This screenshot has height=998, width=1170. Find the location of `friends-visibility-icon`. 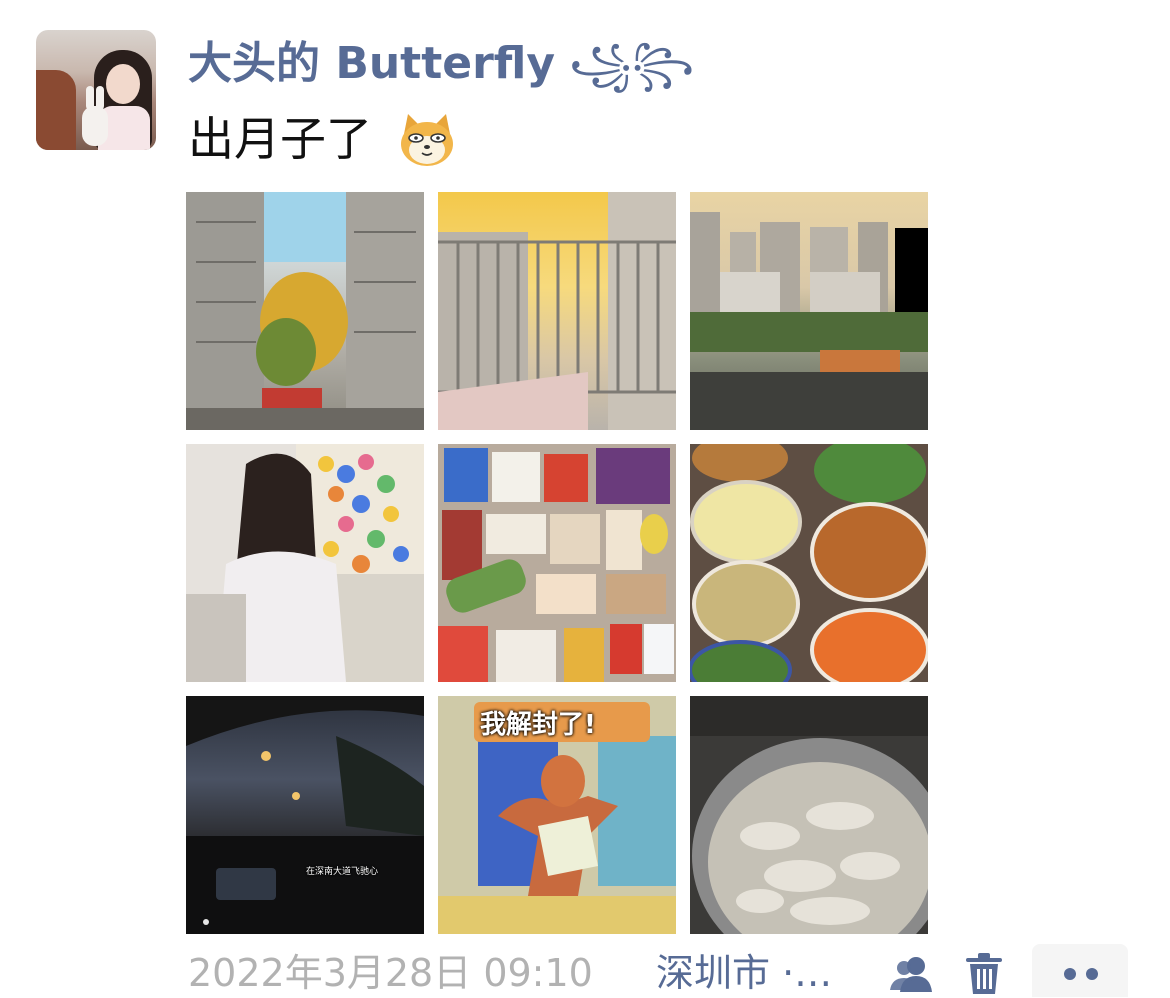

friends-visibility-icon is located at coordinates (912, 974).